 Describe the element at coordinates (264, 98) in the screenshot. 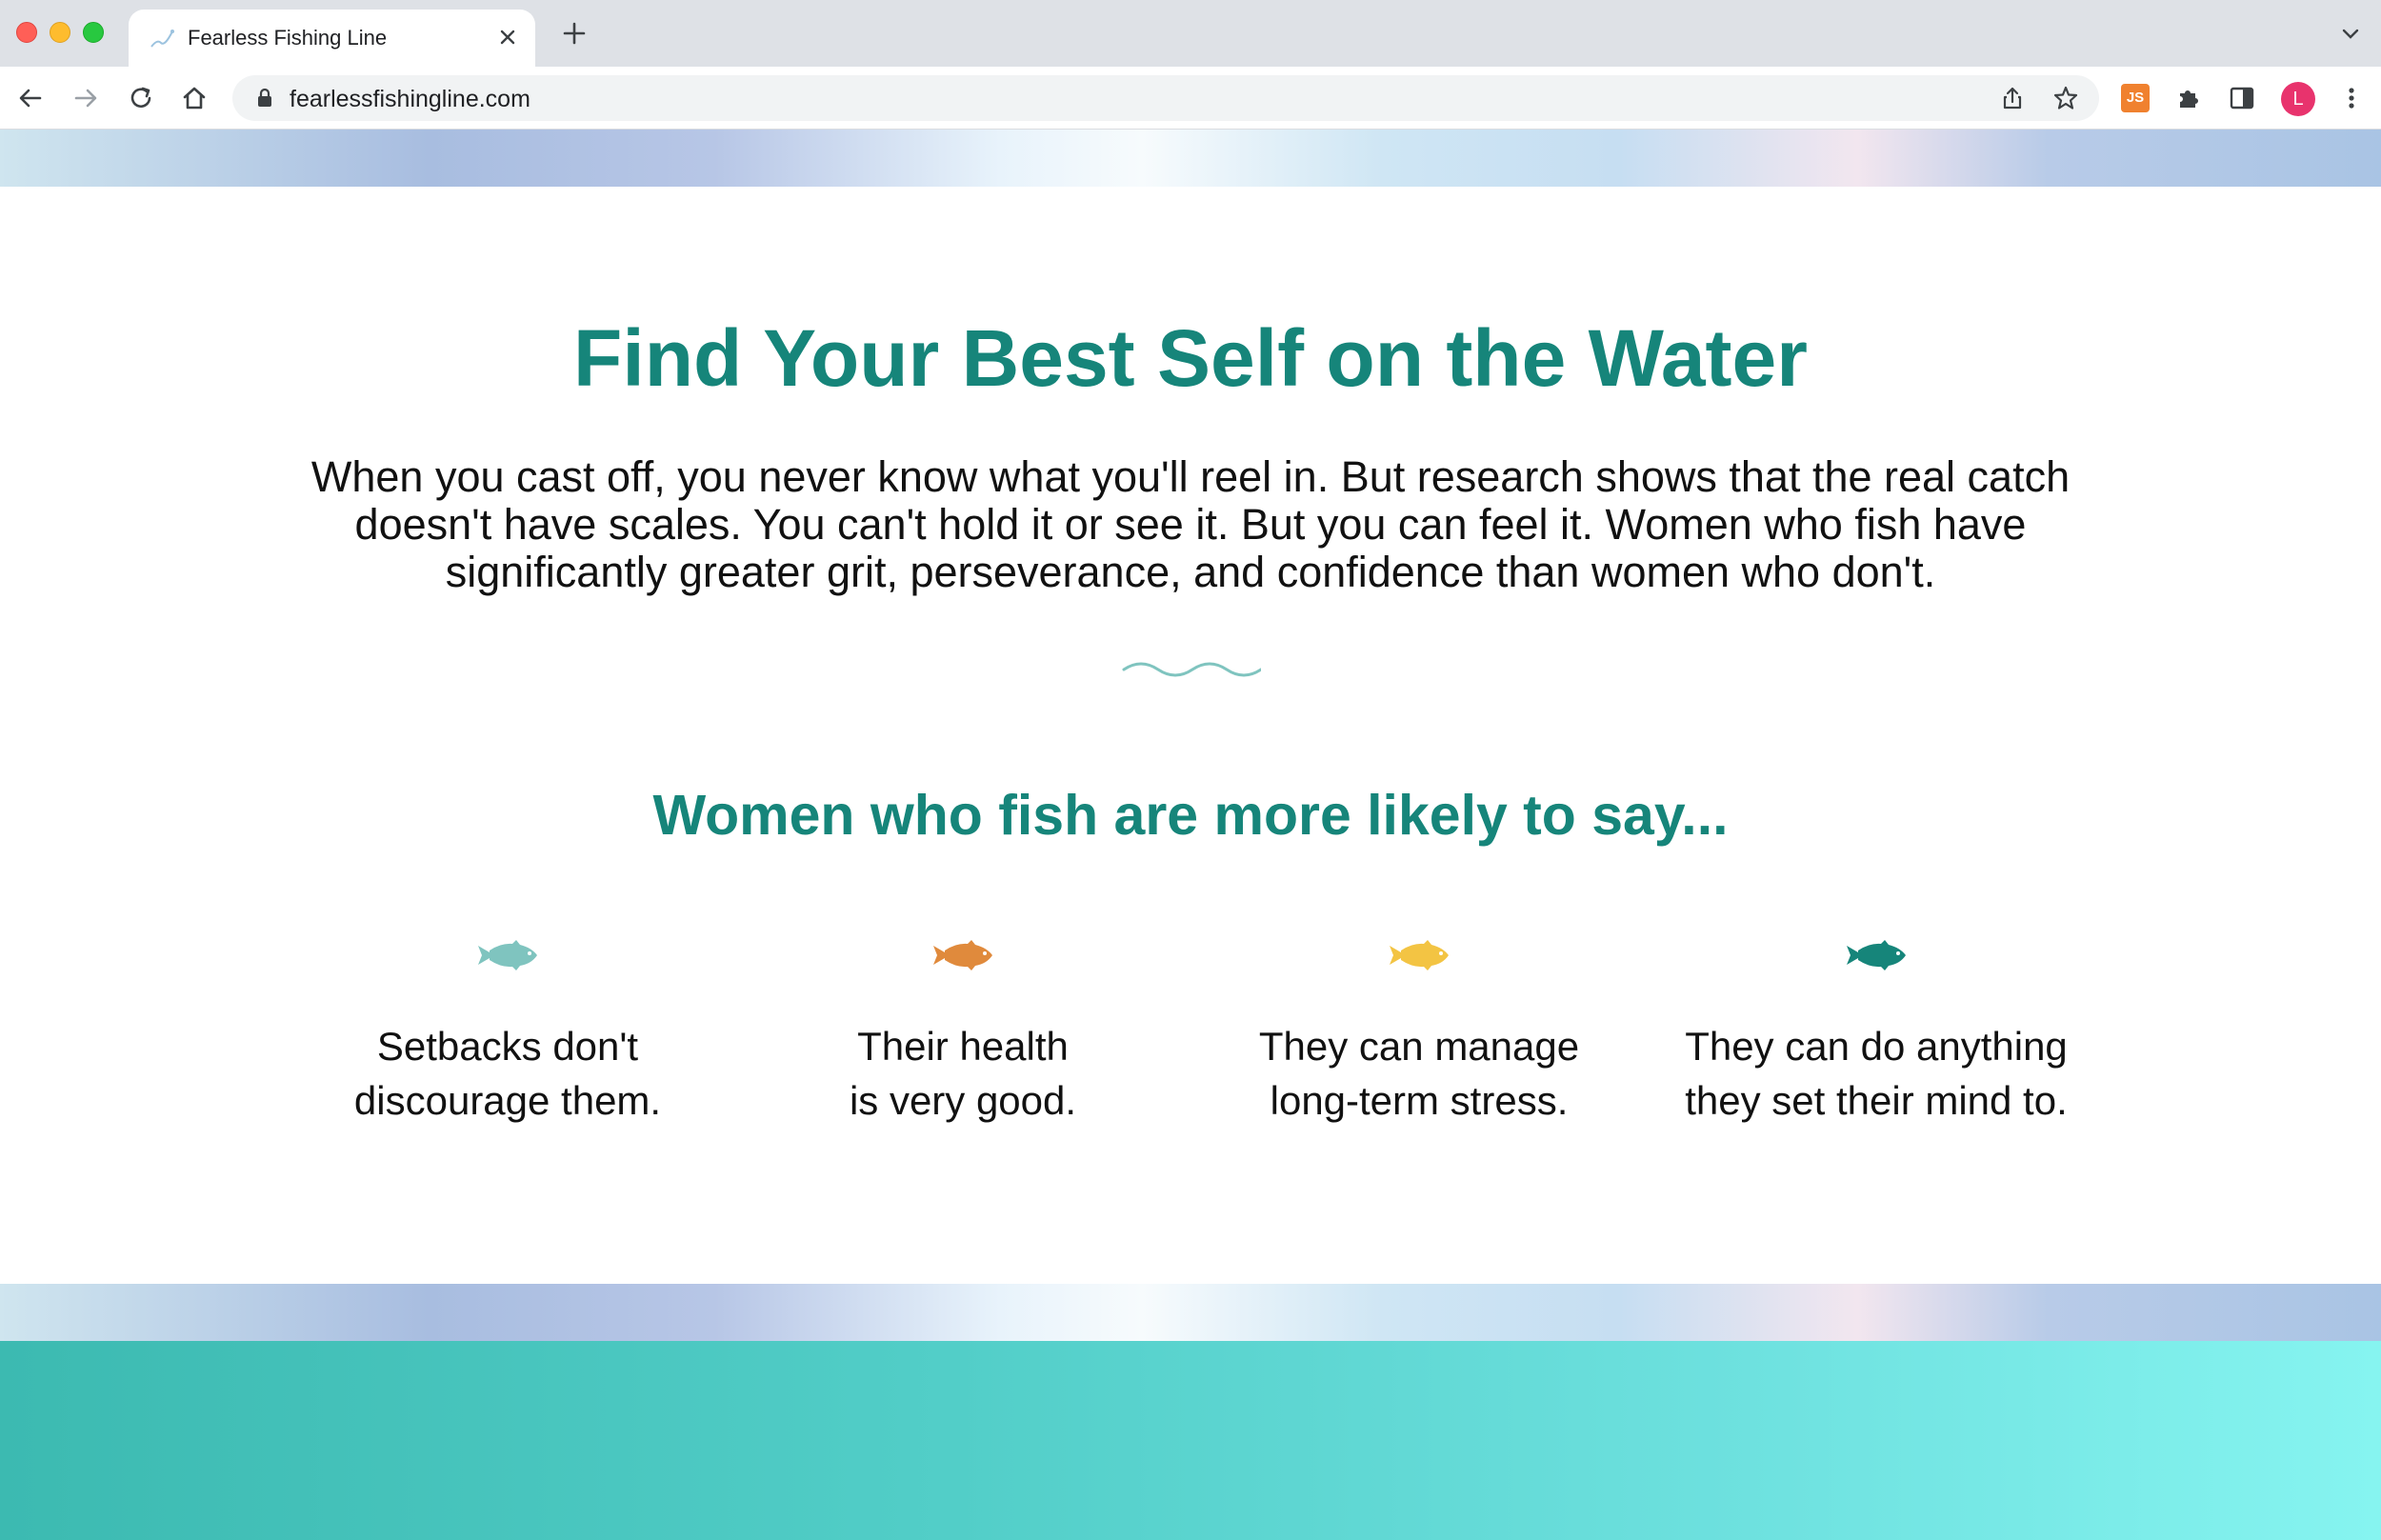

I see `lock-icon` at that location.